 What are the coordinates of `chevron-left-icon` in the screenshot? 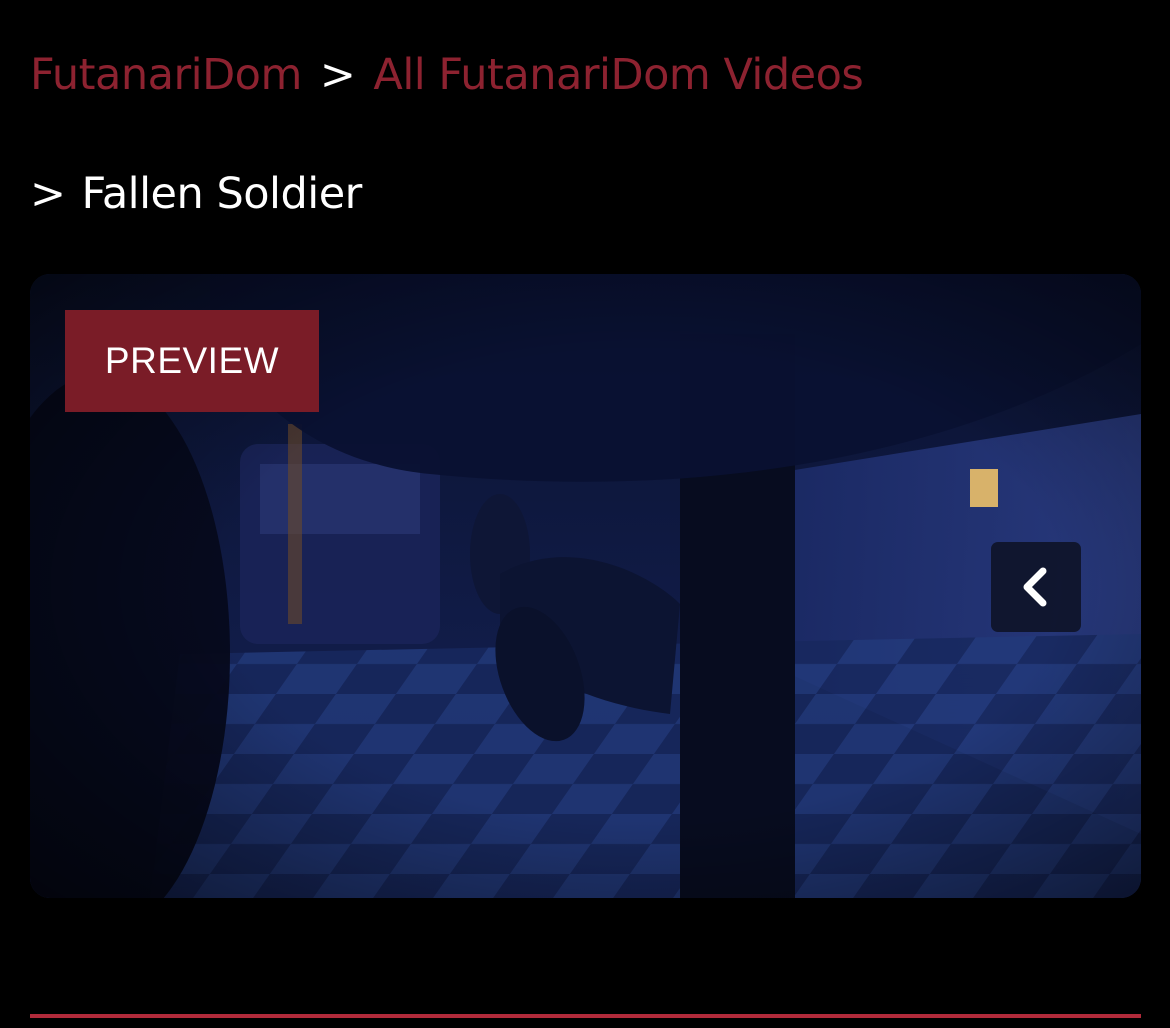 It's located at (1035, 587).